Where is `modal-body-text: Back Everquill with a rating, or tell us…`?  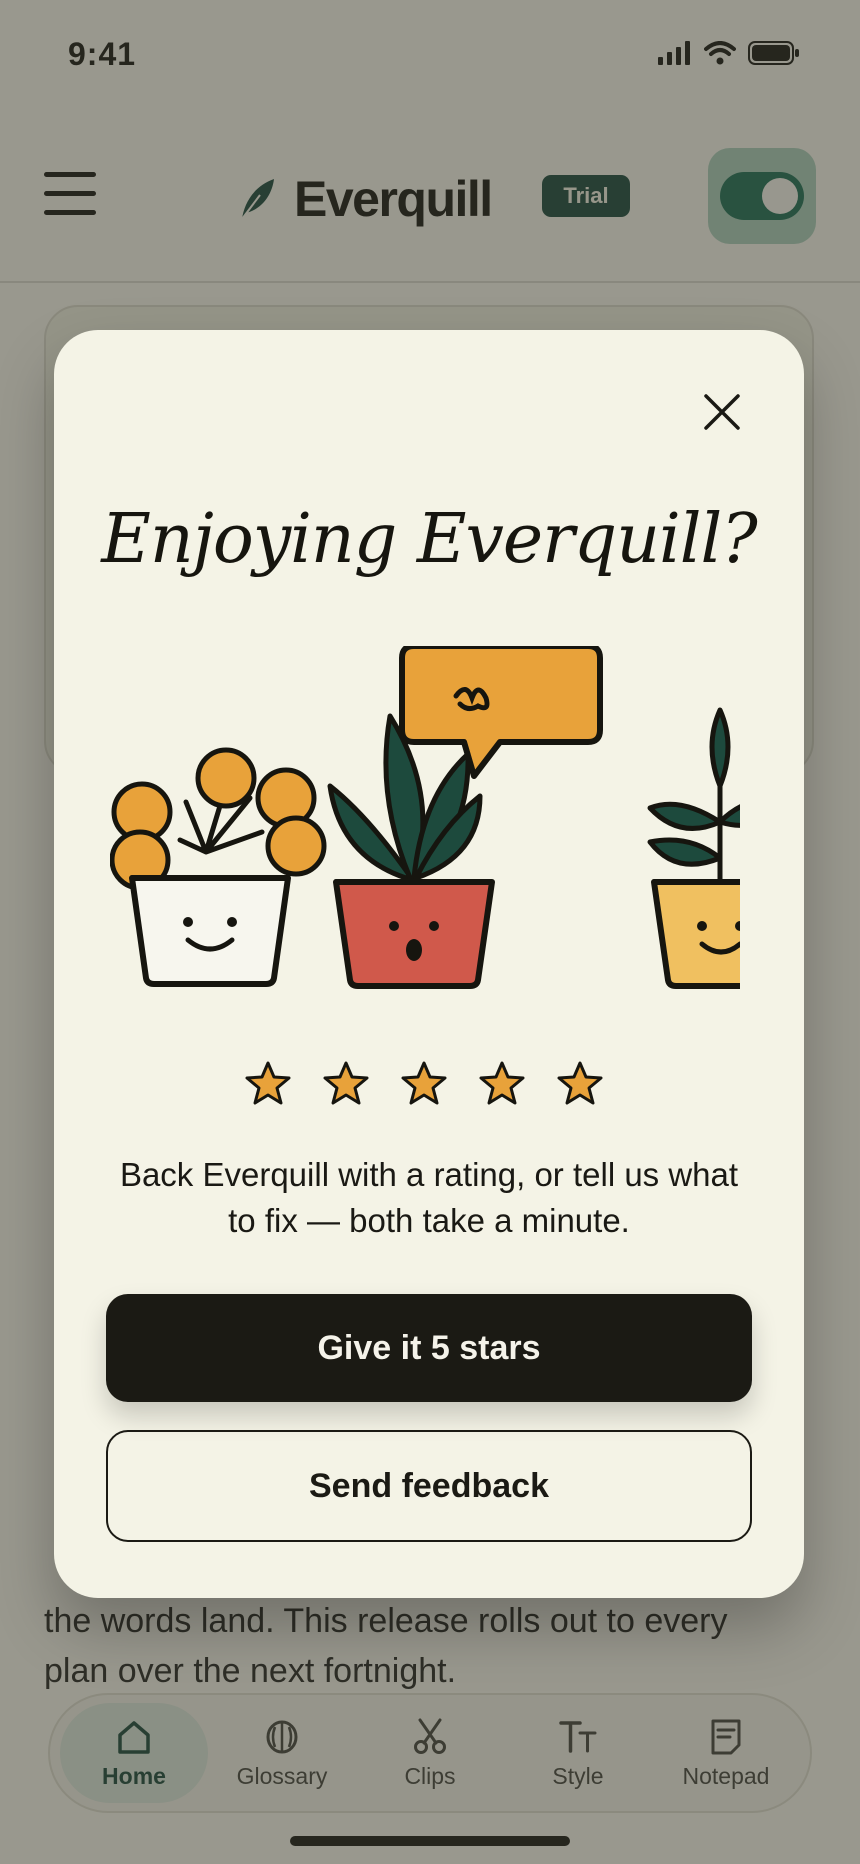 modal-body-text: Back Everquill with a rating, or tell us… is located at coordinates (429, 1197).